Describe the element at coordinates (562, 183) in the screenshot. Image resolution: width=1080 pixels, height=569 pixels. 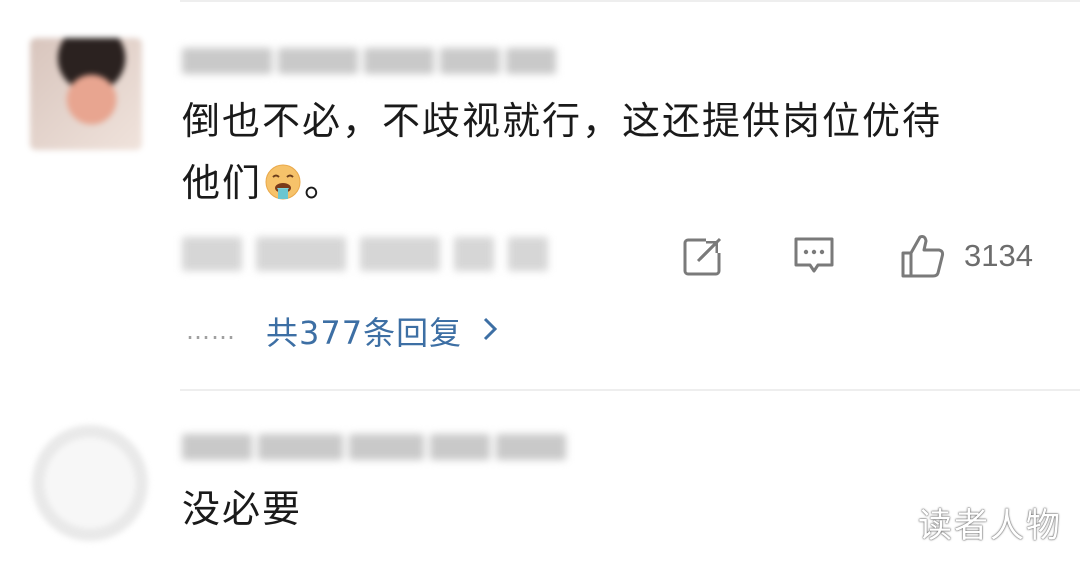
I see `comment-text-line2: 他们。` at that location.